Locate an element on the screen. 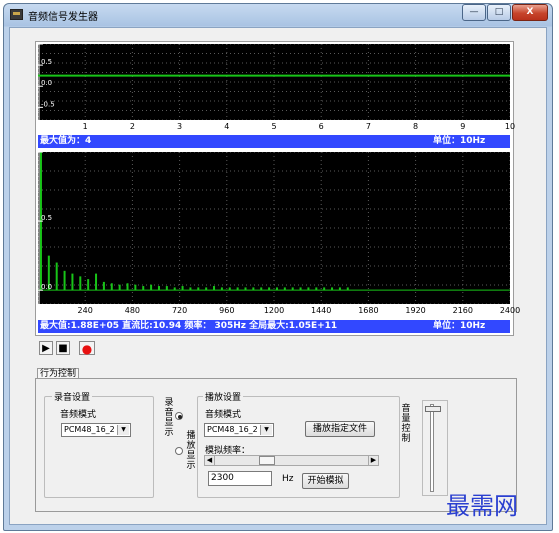  window-title: 音频信号发生器 is located at coordinates (63, 17).